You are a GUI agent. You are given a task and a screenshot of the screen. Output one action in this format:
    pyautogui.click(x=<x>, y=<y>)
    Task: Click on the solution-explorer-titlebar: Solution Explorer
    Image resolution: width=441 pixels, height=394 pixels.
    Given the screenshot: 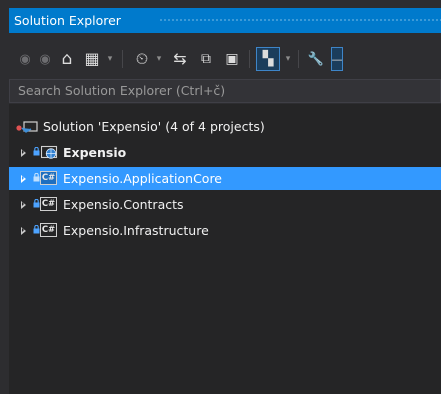 What is the action you would take?
    pyautogui.click(x=225, y=20)
    